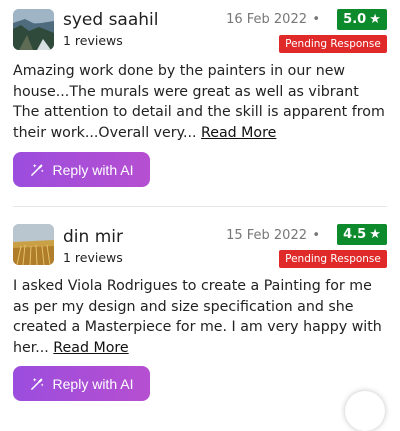 Image resolution: width=400 pixels, height=431 pixels. Describe the element at coordinates (365, 411) in the screenshot. I see `floating-action-button` at that location.